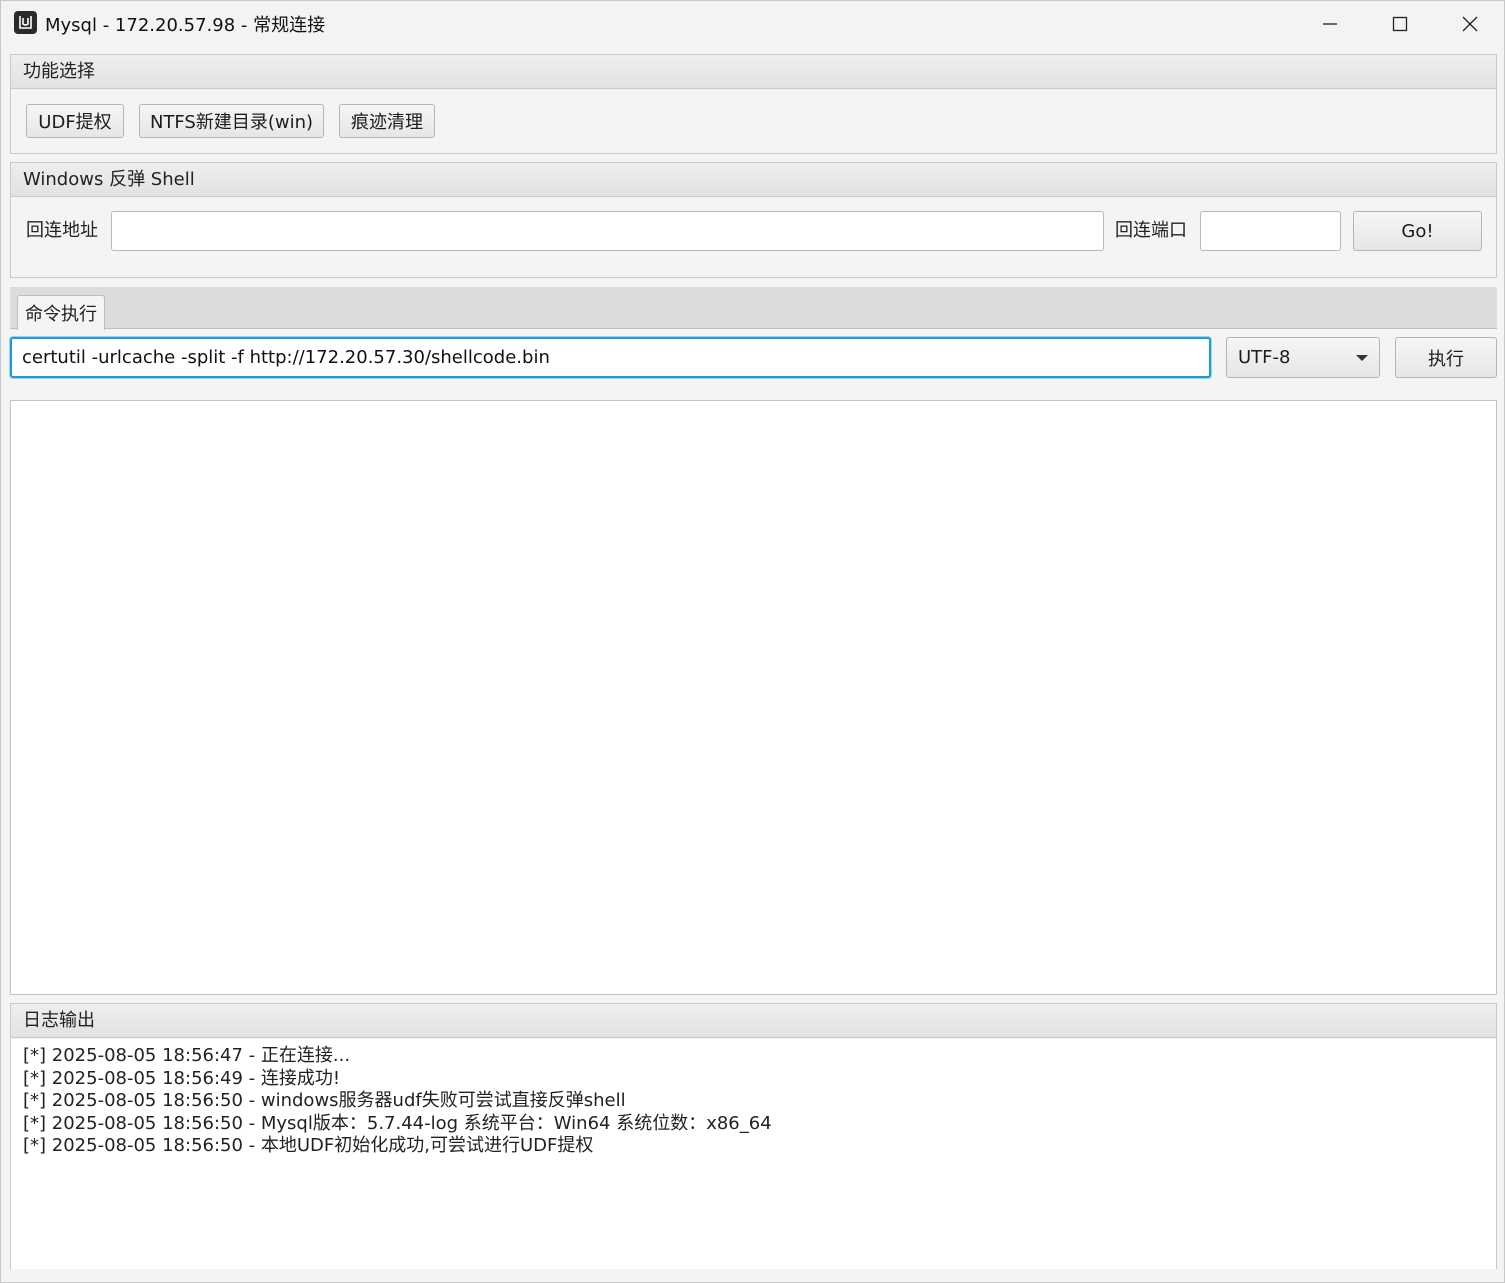  What do you see at coordinates (753, 308) in the screenshot?
I see `tab-header: 命令执行` at bounding box center [753, 308].